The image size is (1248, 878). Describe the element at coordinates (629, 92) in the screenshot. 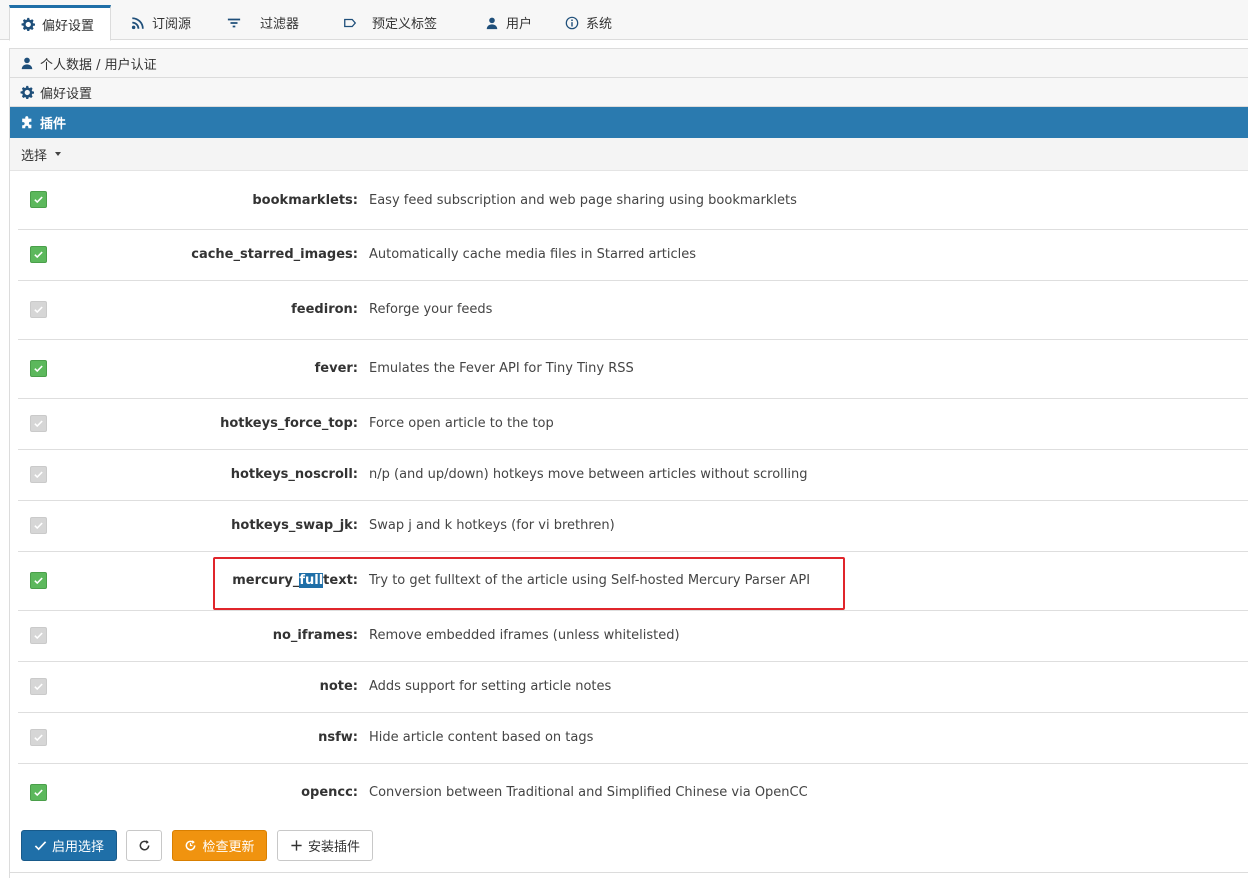

I see `section-preferences: 偏好设置` at that location.